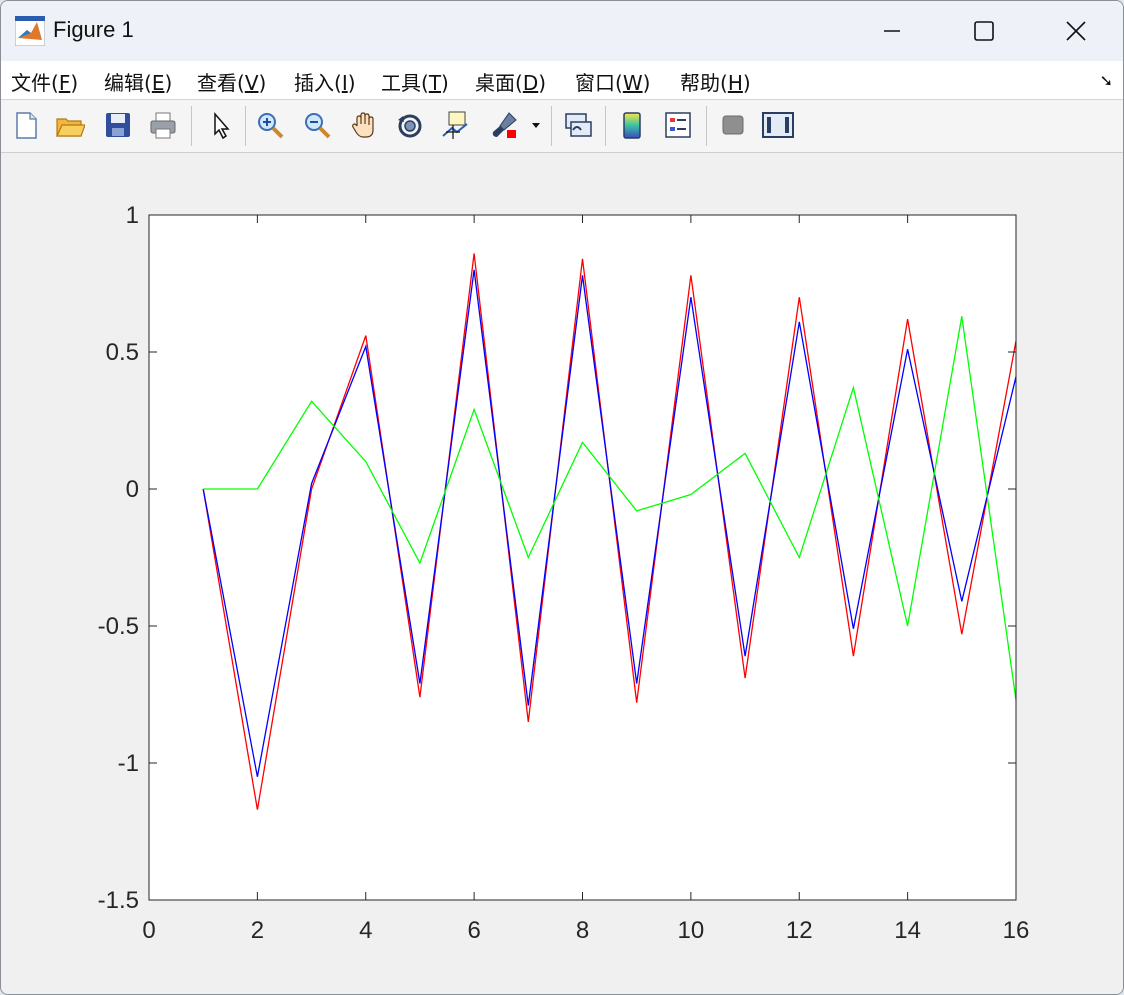  I want to click on menu-file: 文件(F), so click(44, 81).